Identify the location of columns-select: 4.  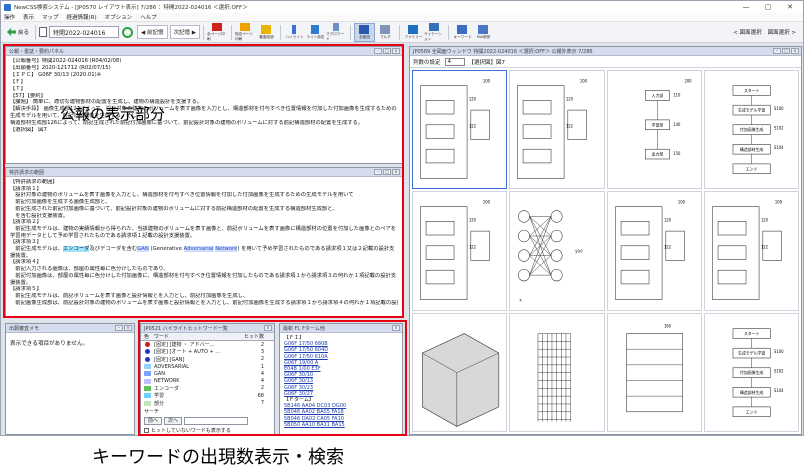
(454, 61).